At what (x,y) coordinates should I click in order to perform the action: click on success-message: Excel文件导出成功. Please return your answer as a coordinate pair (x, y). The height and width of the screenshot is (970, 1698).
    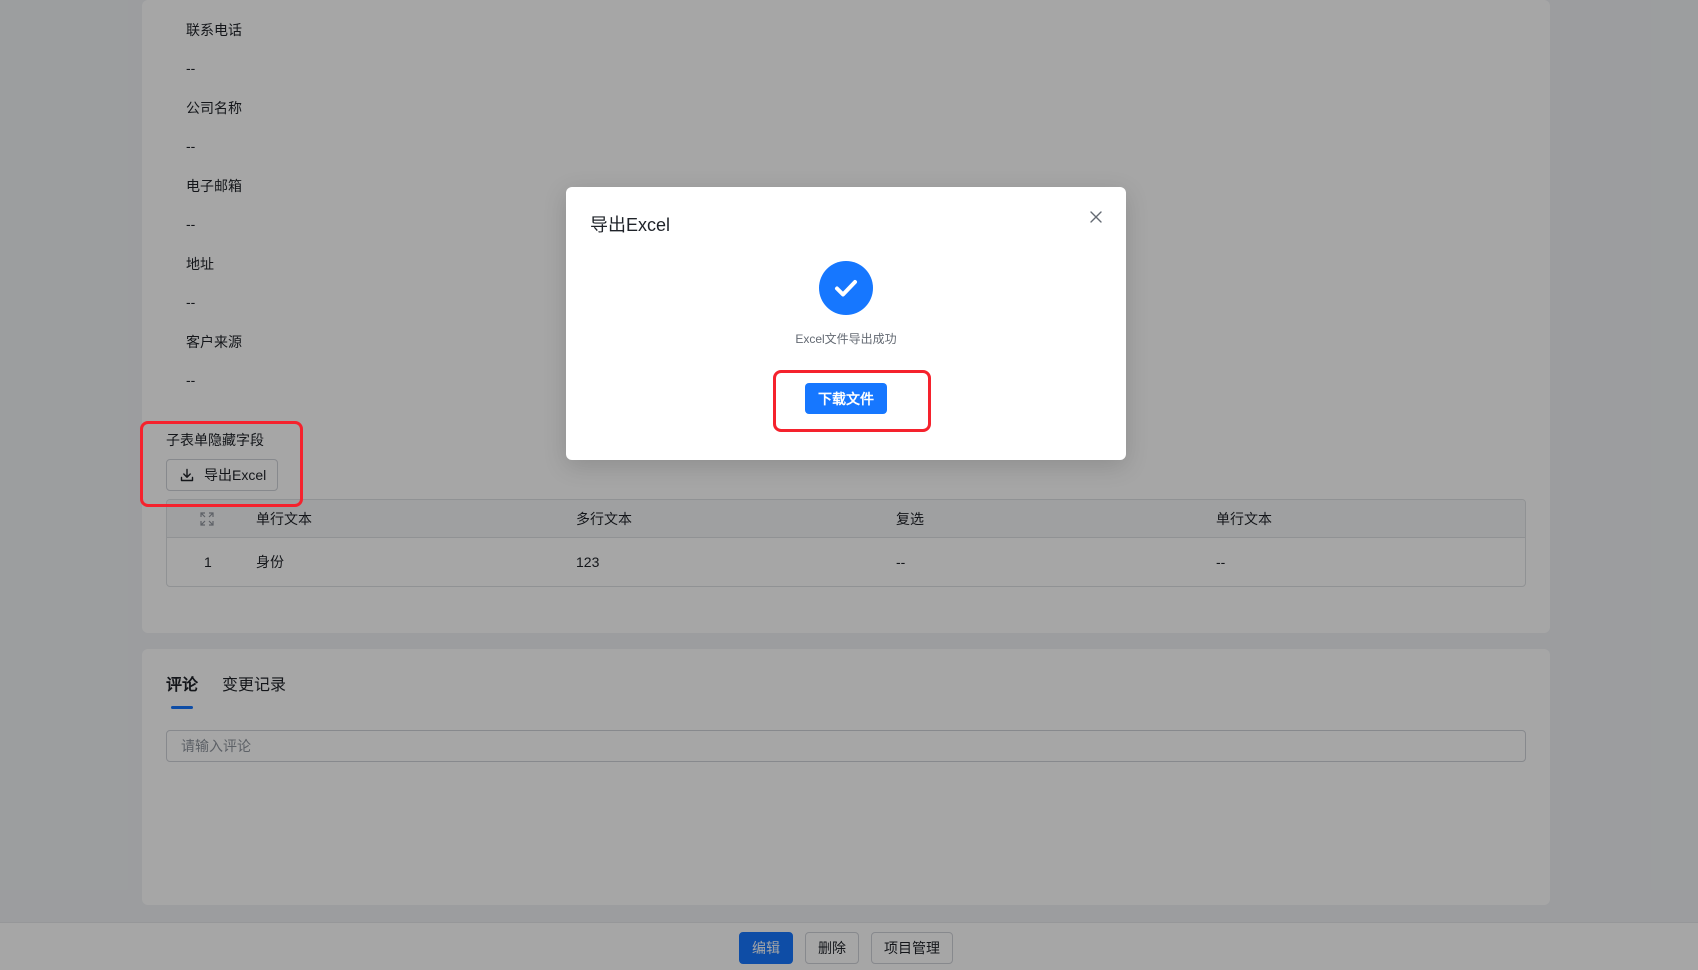
    Looking at the image, I should click on (846, 339).